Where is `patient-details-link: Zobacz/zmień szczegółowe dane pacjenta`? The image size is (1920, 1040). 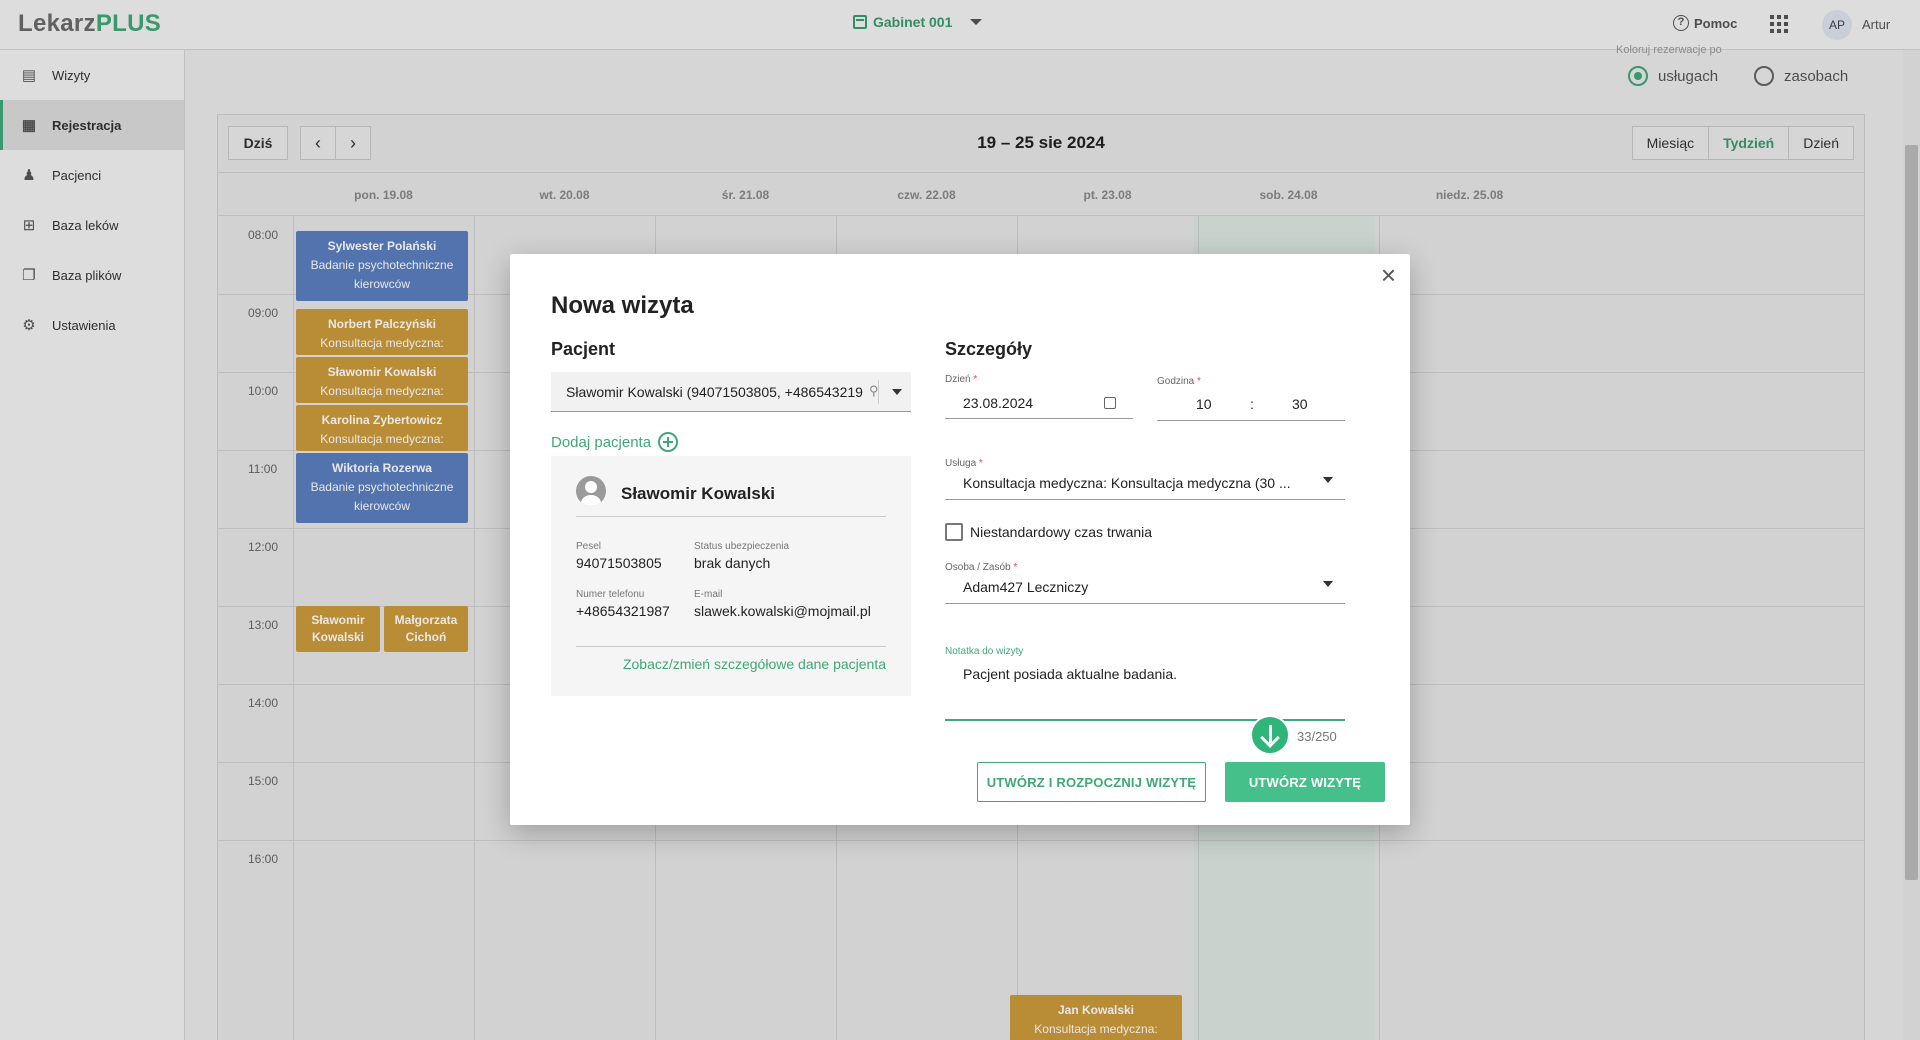
patient-details-link: Zobacz/zmień szczegółowe dane pacjenta is located at coordinates (754, 664).